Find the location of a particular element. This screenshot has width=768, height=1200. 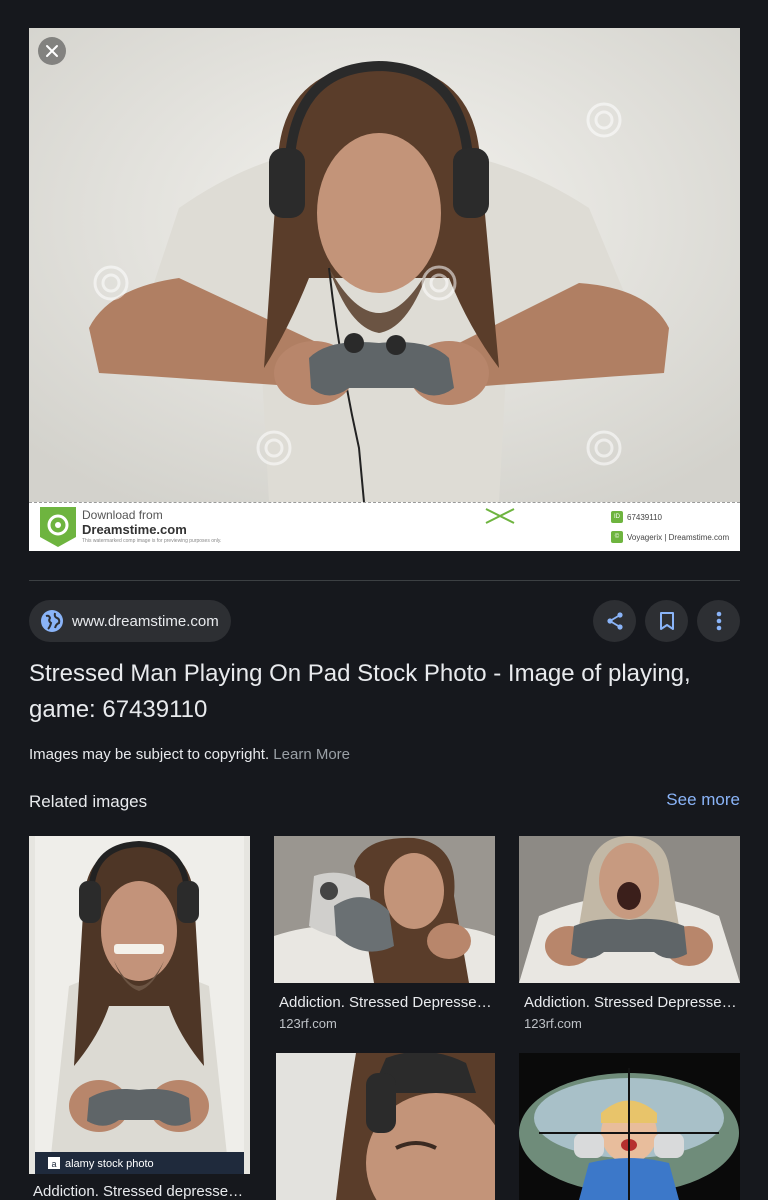

id-badge-icon: ID is located at coordinates (617, 517).